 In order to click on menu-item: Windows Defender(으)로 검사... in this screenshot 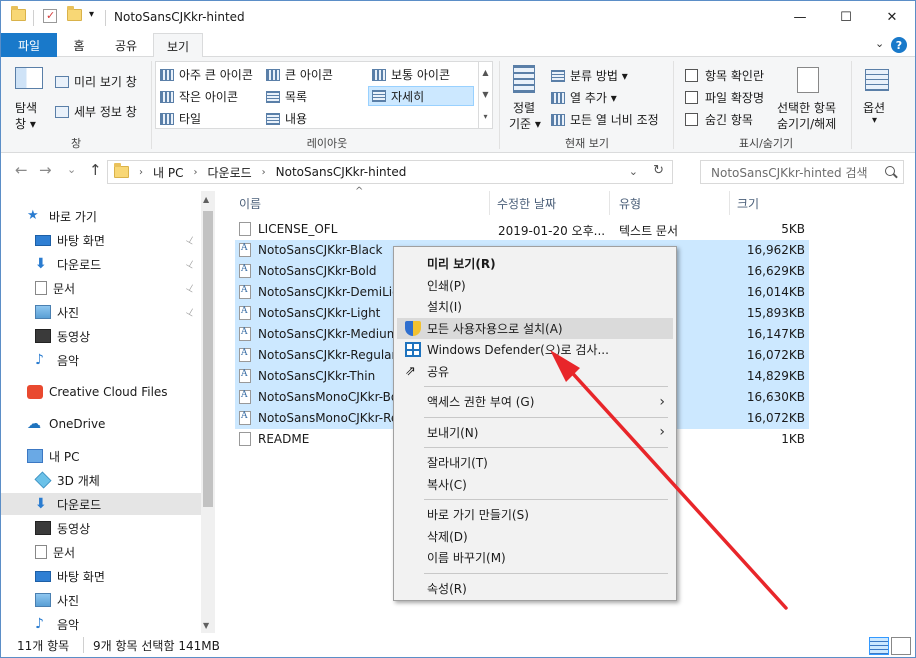, I will do `click(535, 349)`.